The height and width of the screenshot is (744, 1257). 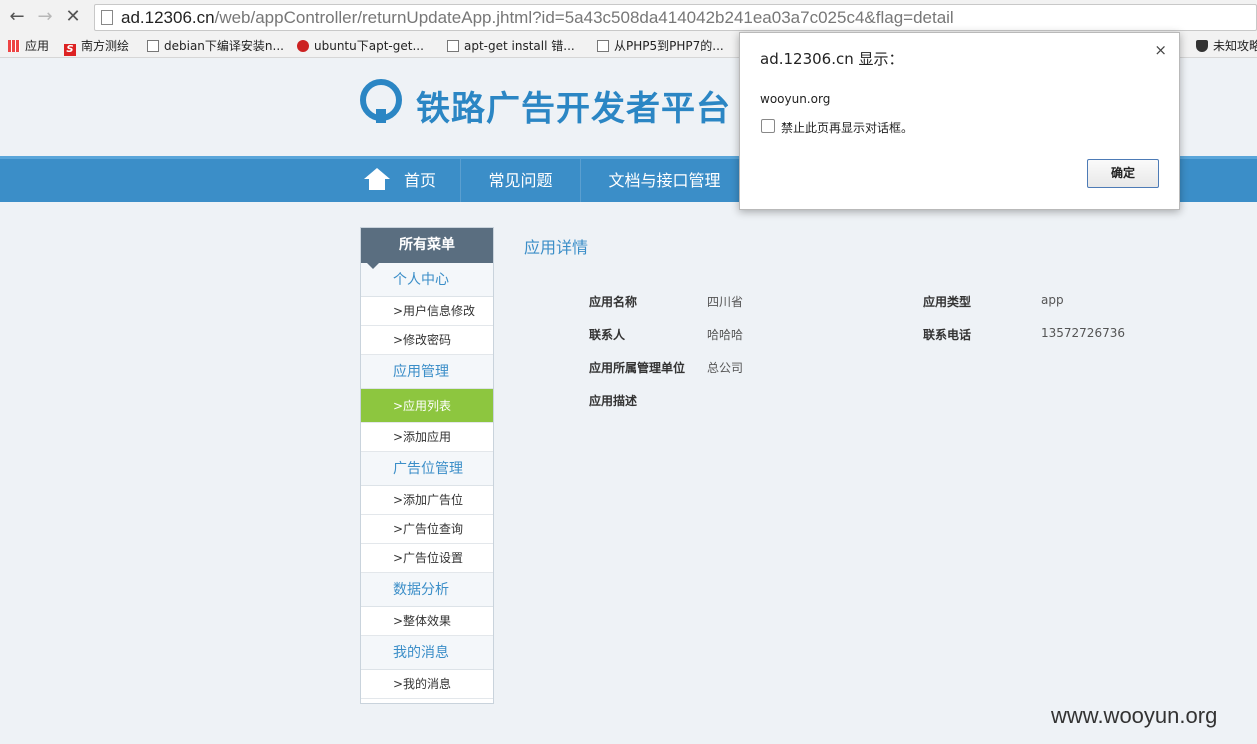 I want to click on nav-docs-api: 文档与接口管理, so click(x=665, y=180).